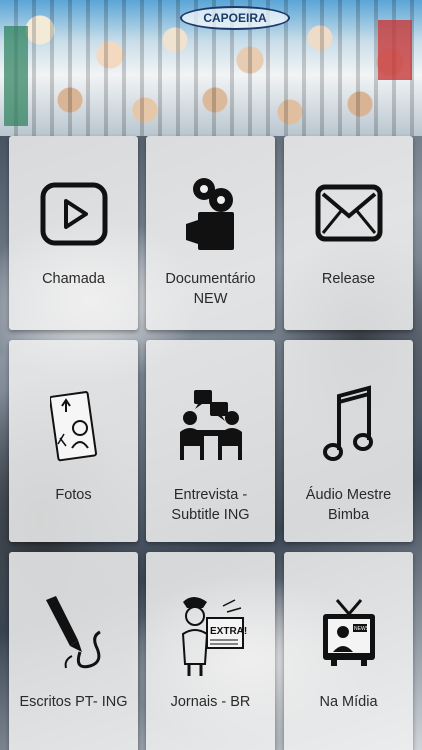  Describe the element at coordinates (228, 631) in the screenshot. I see `svg-text: EXTRA!` at that location.